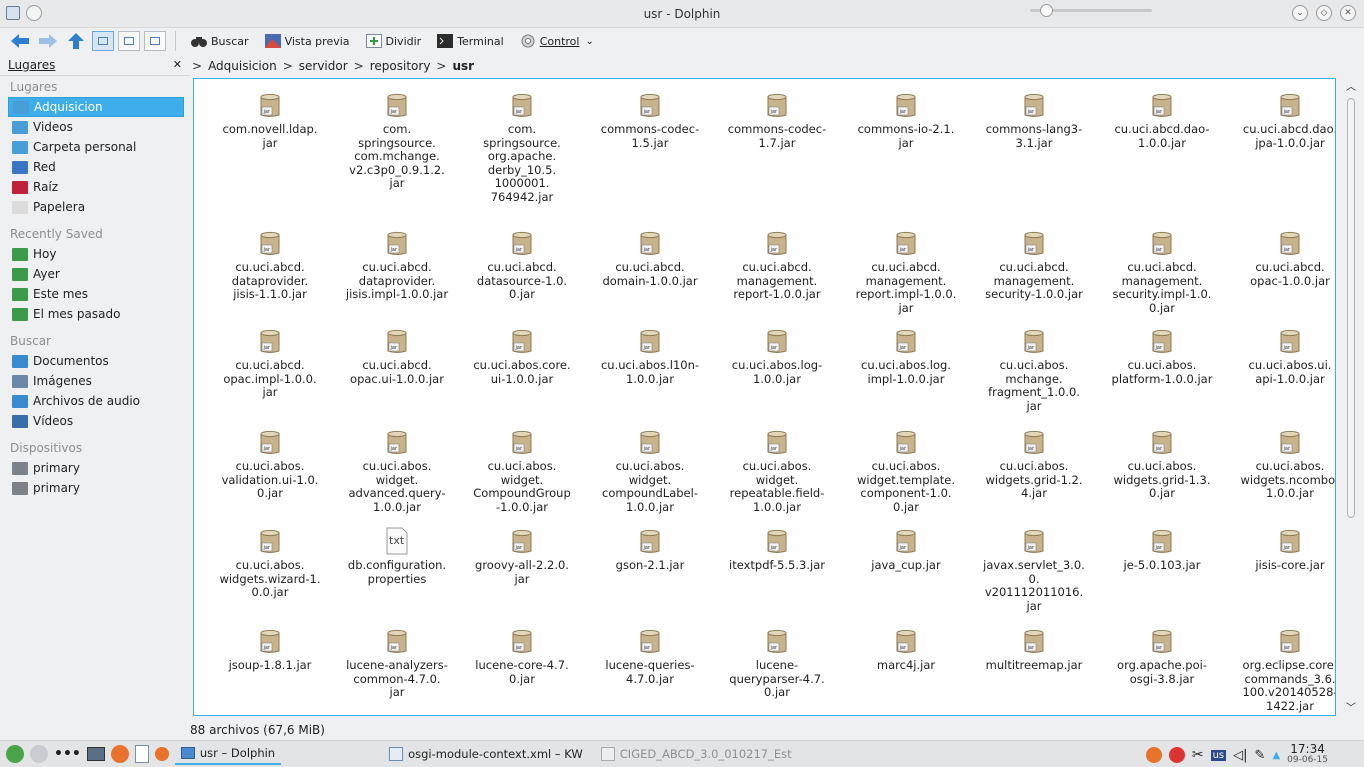 The width and height of the screenshot is (1364, 767). What do you see at coordinates (650, 120) in the screenshot?
I see `file-item: jar commons-codec- 1.5.jar` at bounding box center [650, 120].